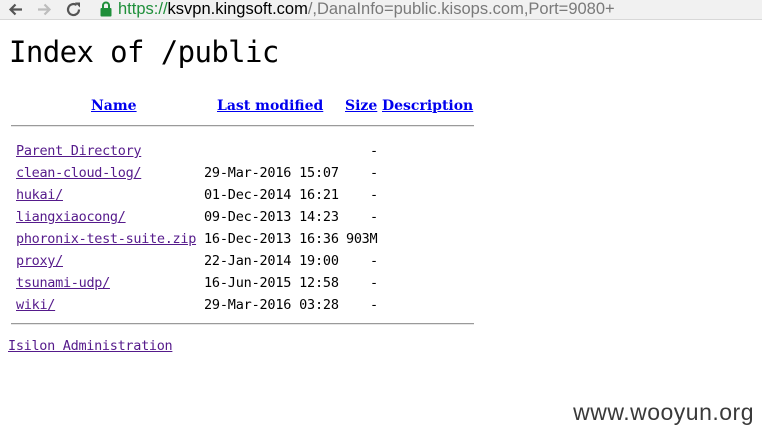 The height and width of the screenshot is (438, 762). Describe the element at coordinates (361, 106) in the screenshot. I see `column-header-size: Size` at that location.